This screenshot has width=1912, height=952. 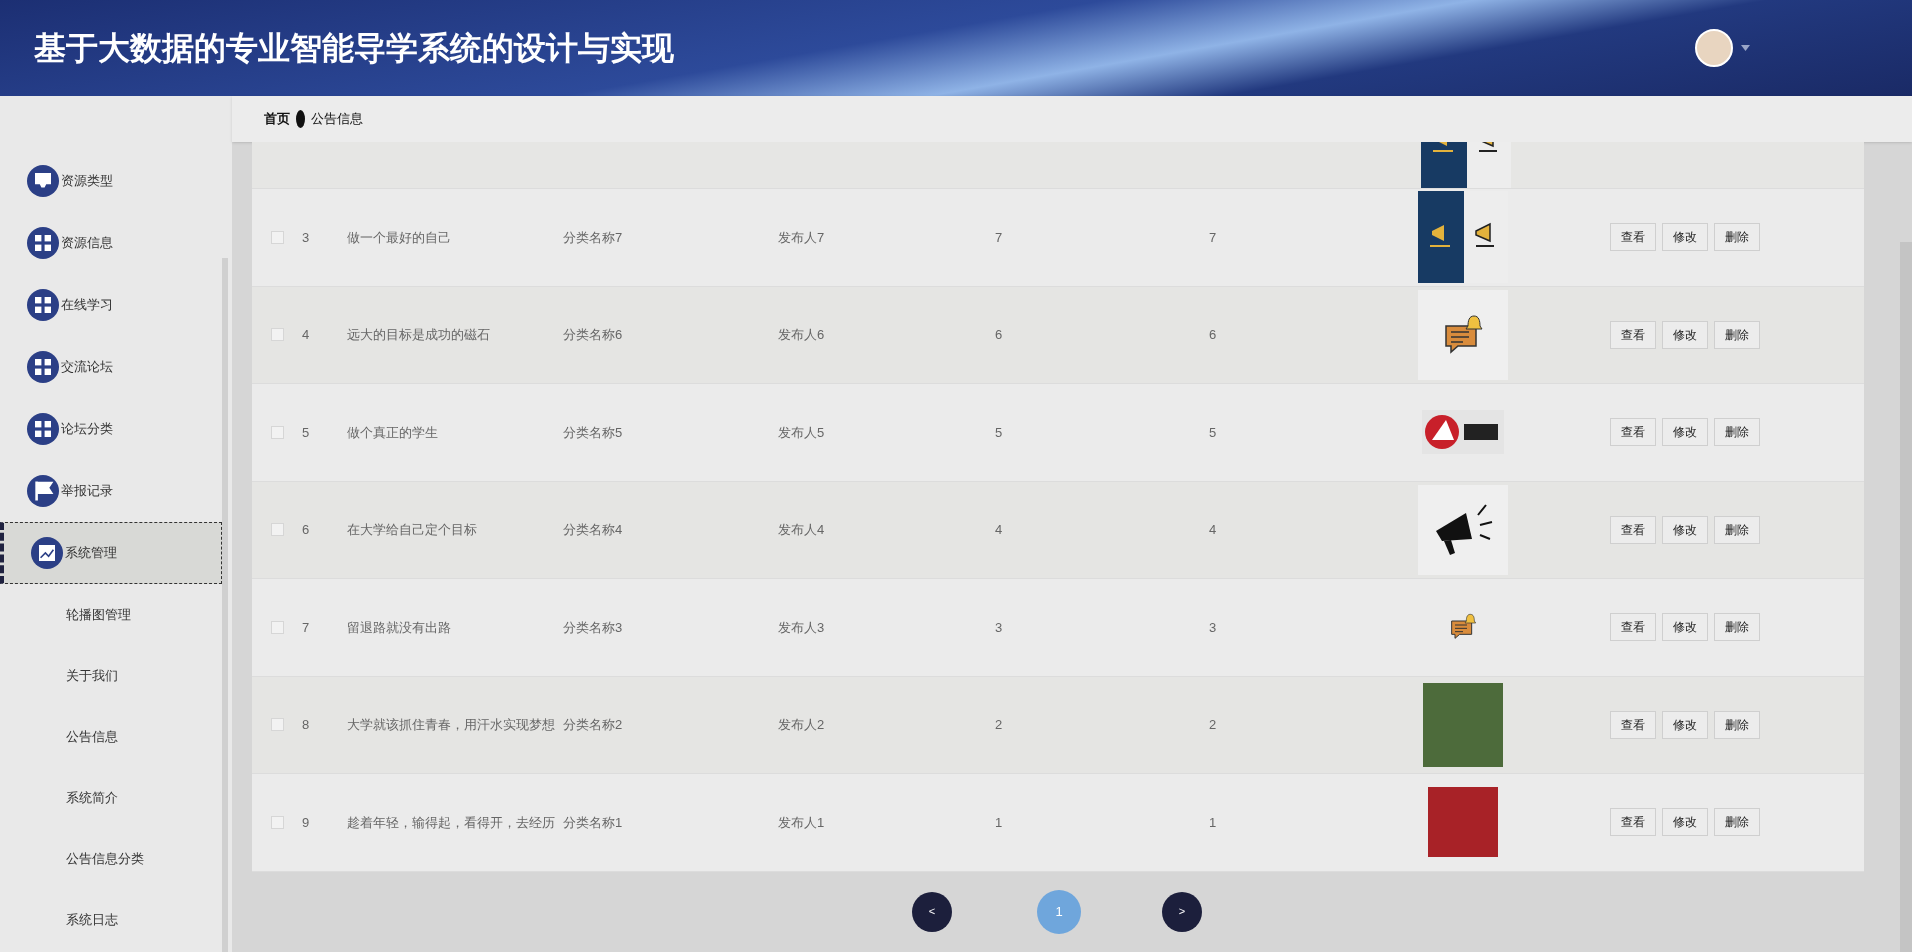 What do you see at coordinates (392, 432) in the screenshot?
I see `table-cell: 做个真正的学生` at bounding box center [392, 432].